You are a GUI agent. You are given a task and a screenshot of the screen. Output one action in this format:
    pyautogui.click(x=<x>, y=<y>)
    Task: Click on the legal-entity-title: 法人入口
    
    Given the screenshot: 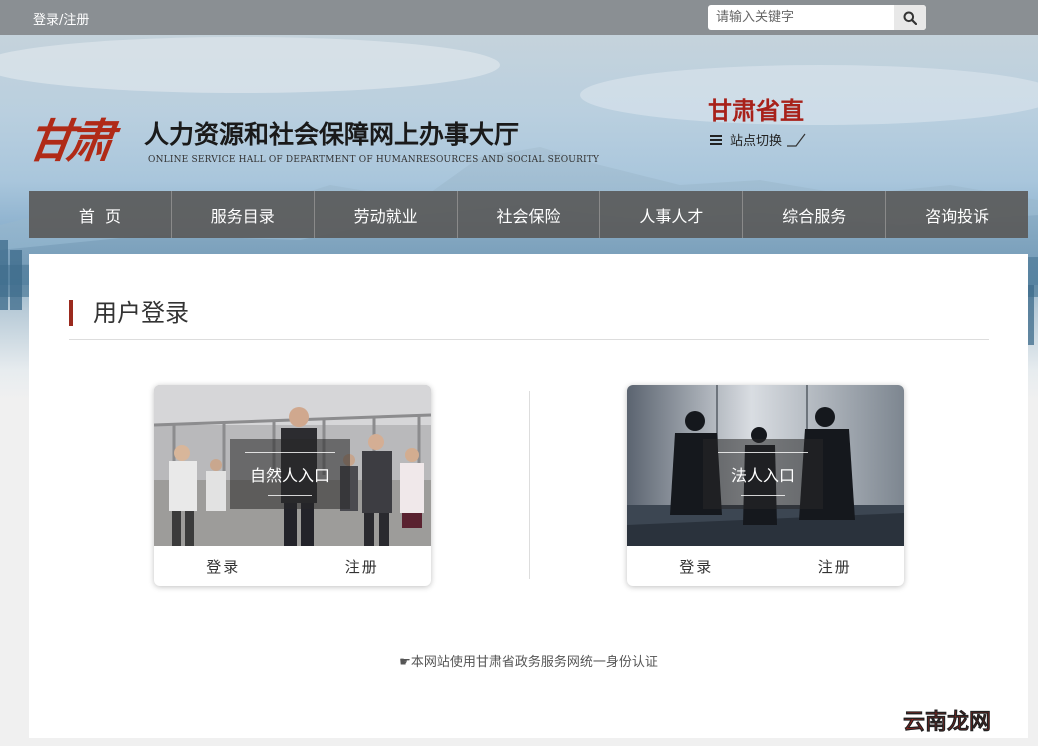 What is the action you would take?
    pyautogui.click(x=762, y=475)
    